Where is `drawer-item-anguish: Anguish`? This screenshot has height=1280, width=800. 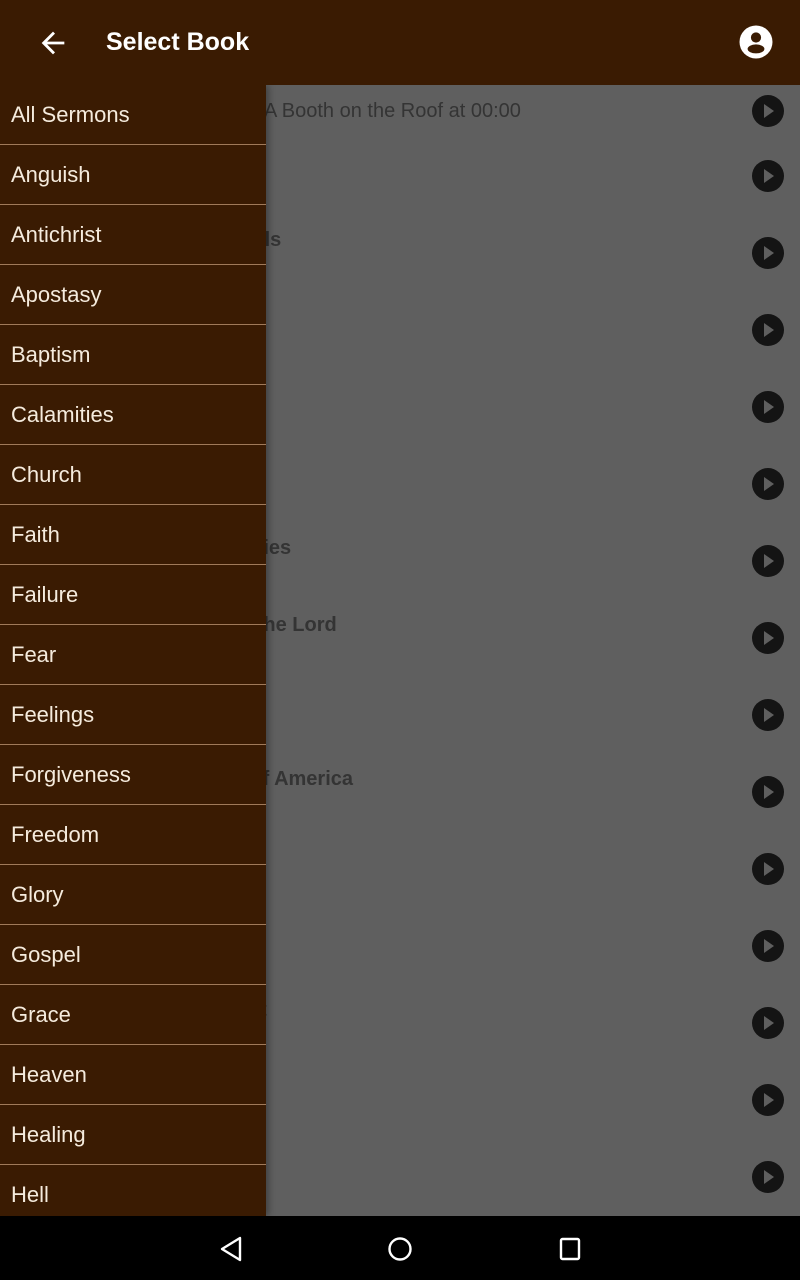
drawer-item-anguish: Anguish is located at coordinates (133, 175).